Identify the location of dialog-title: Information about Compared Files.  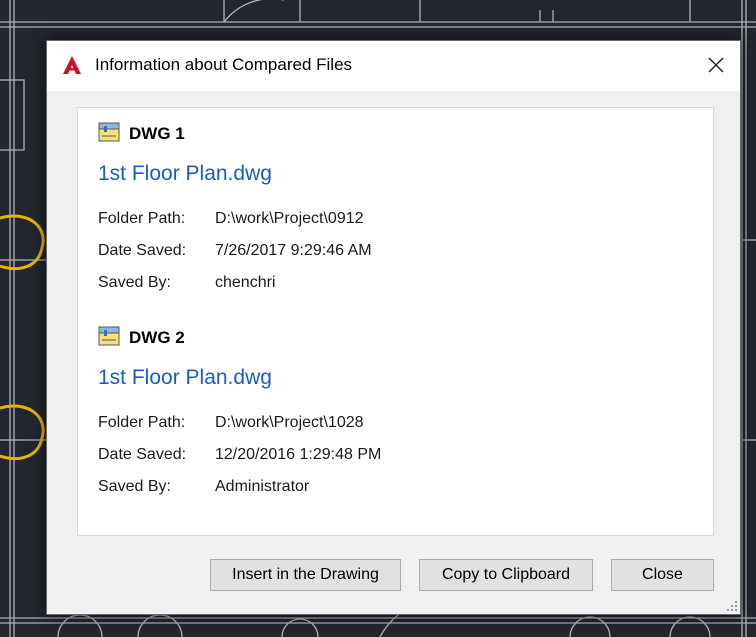
(224, 64).